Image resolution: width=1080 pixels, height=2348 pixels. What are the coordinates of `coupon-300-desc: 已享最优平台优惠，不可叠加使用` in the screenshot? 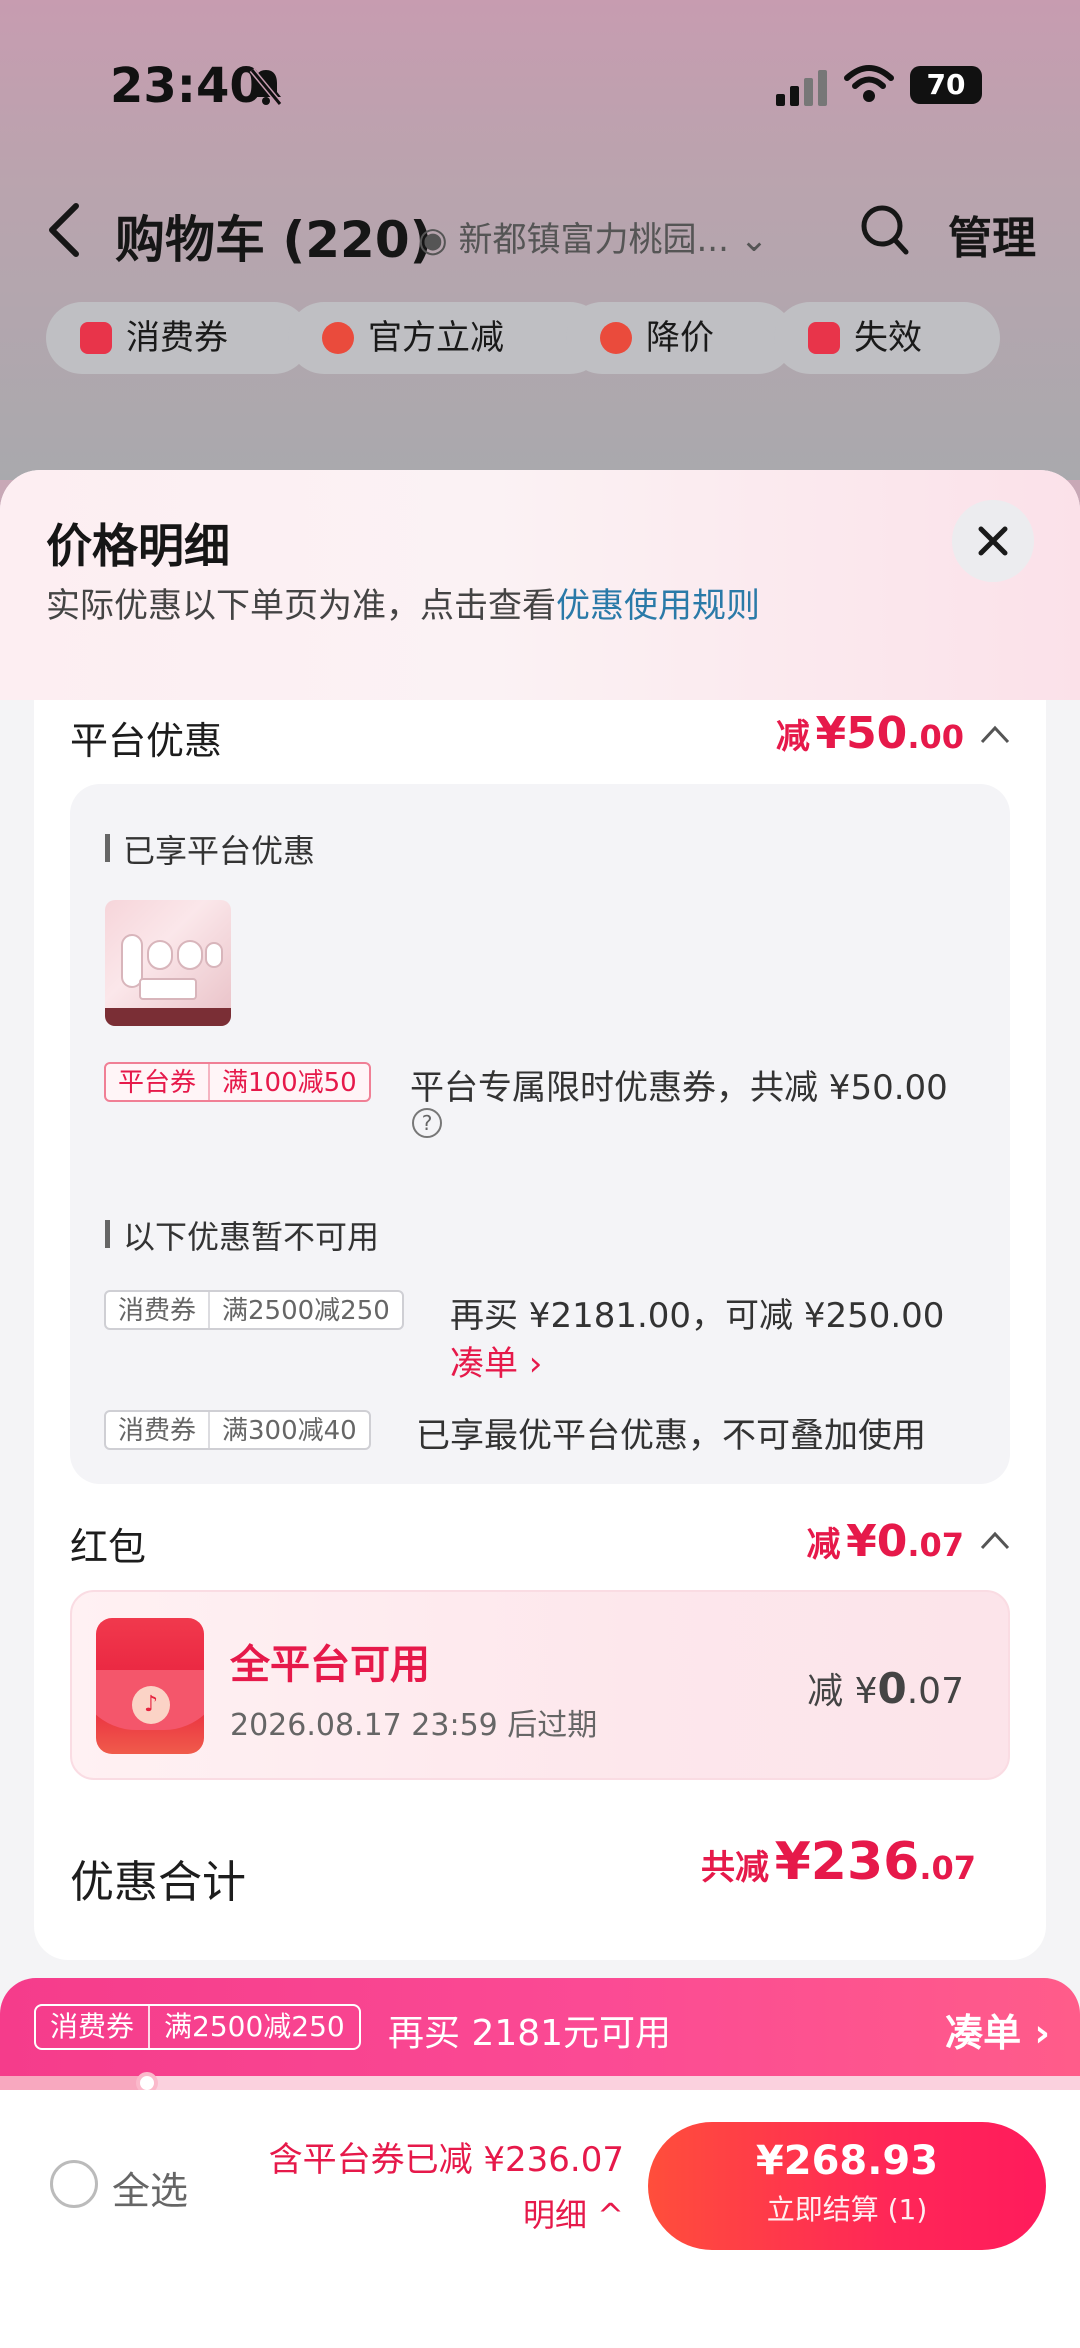 It's located at (671, 1436).